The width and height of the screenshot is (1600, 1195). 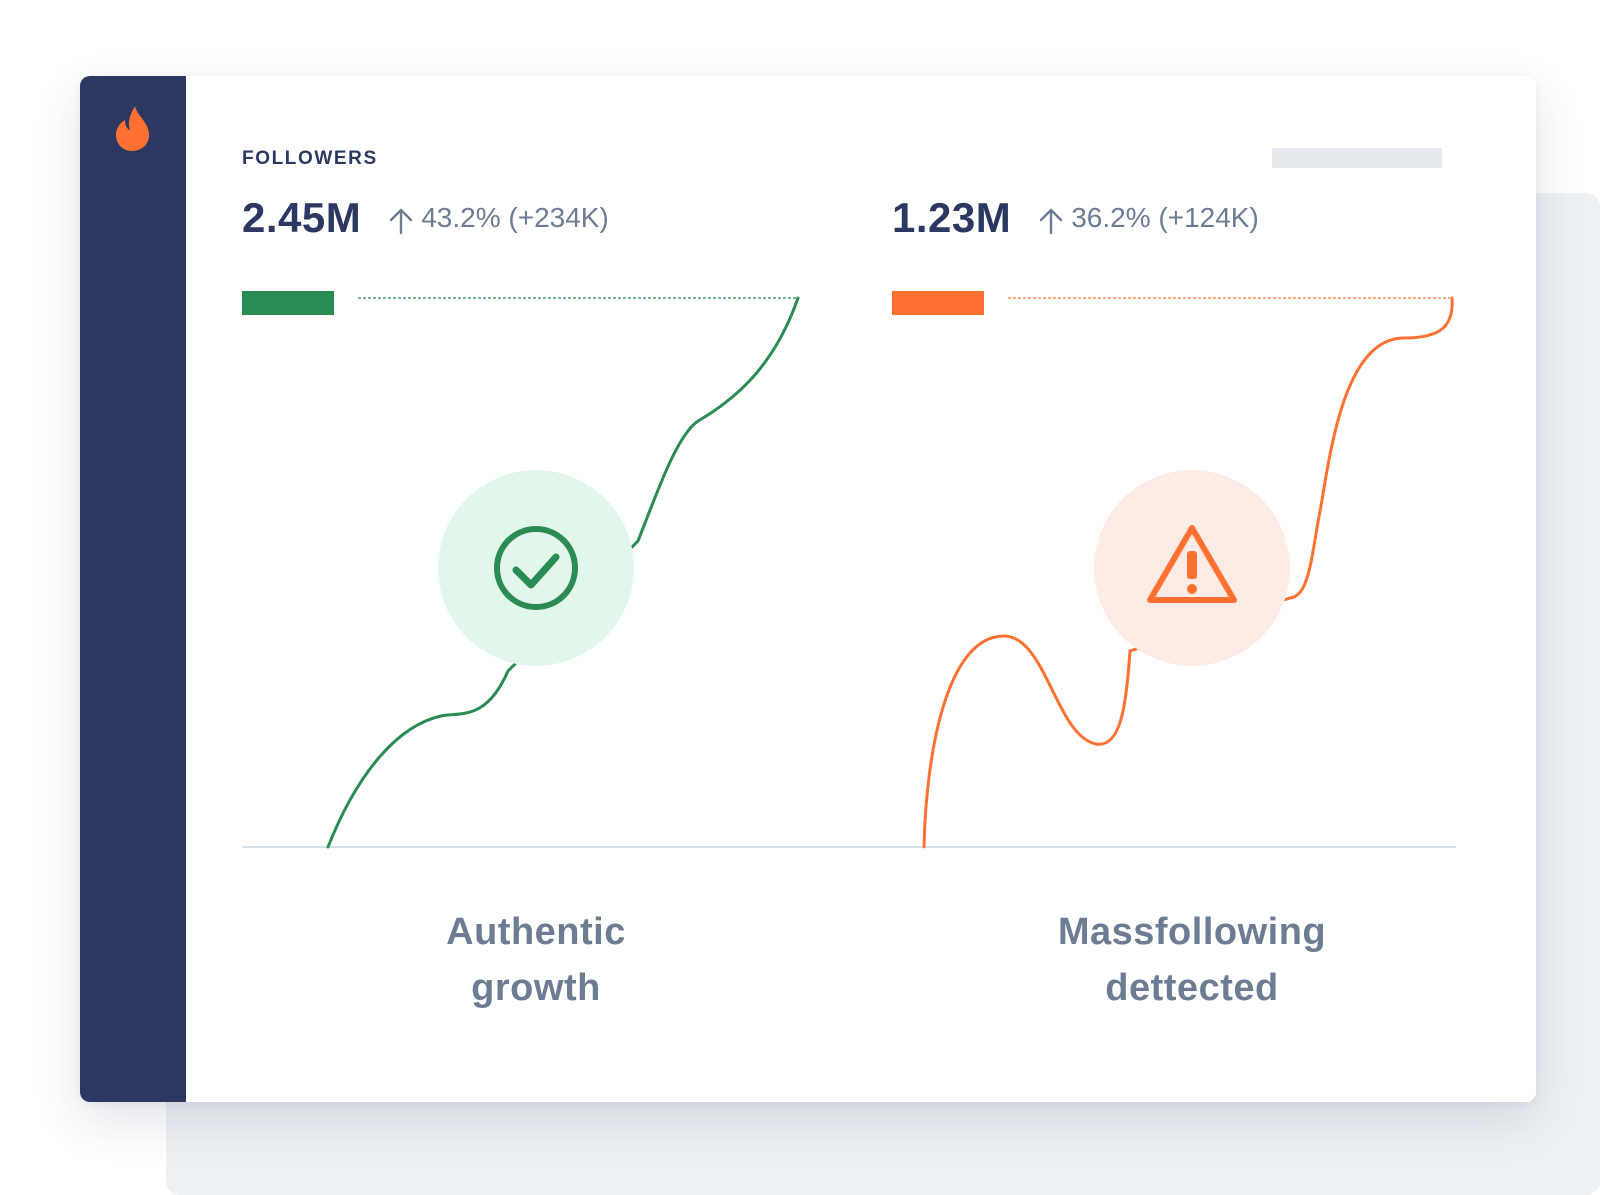 I want to click on authentic-caption-line1: Authentic, so click(x=536, y=932).